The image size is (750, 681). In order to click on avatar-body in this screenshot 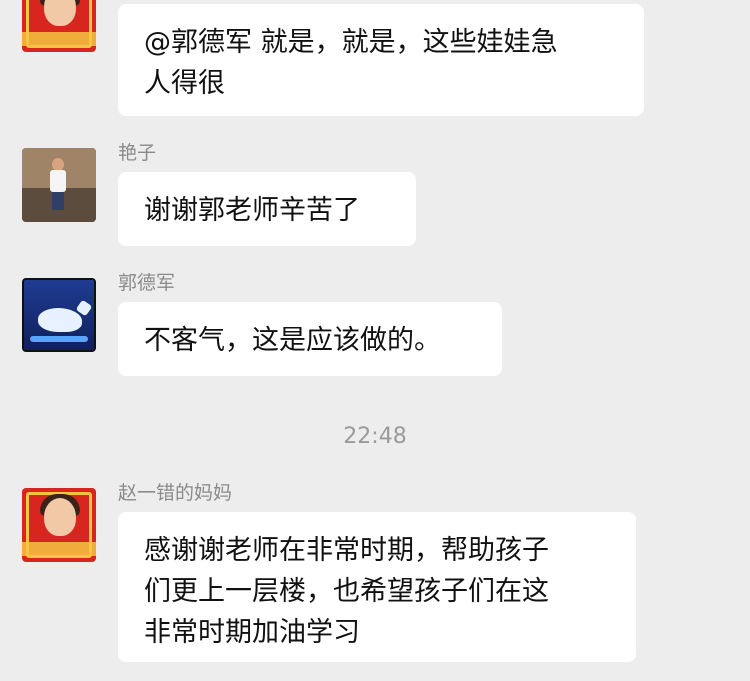, I will do `click(58, 181)`.